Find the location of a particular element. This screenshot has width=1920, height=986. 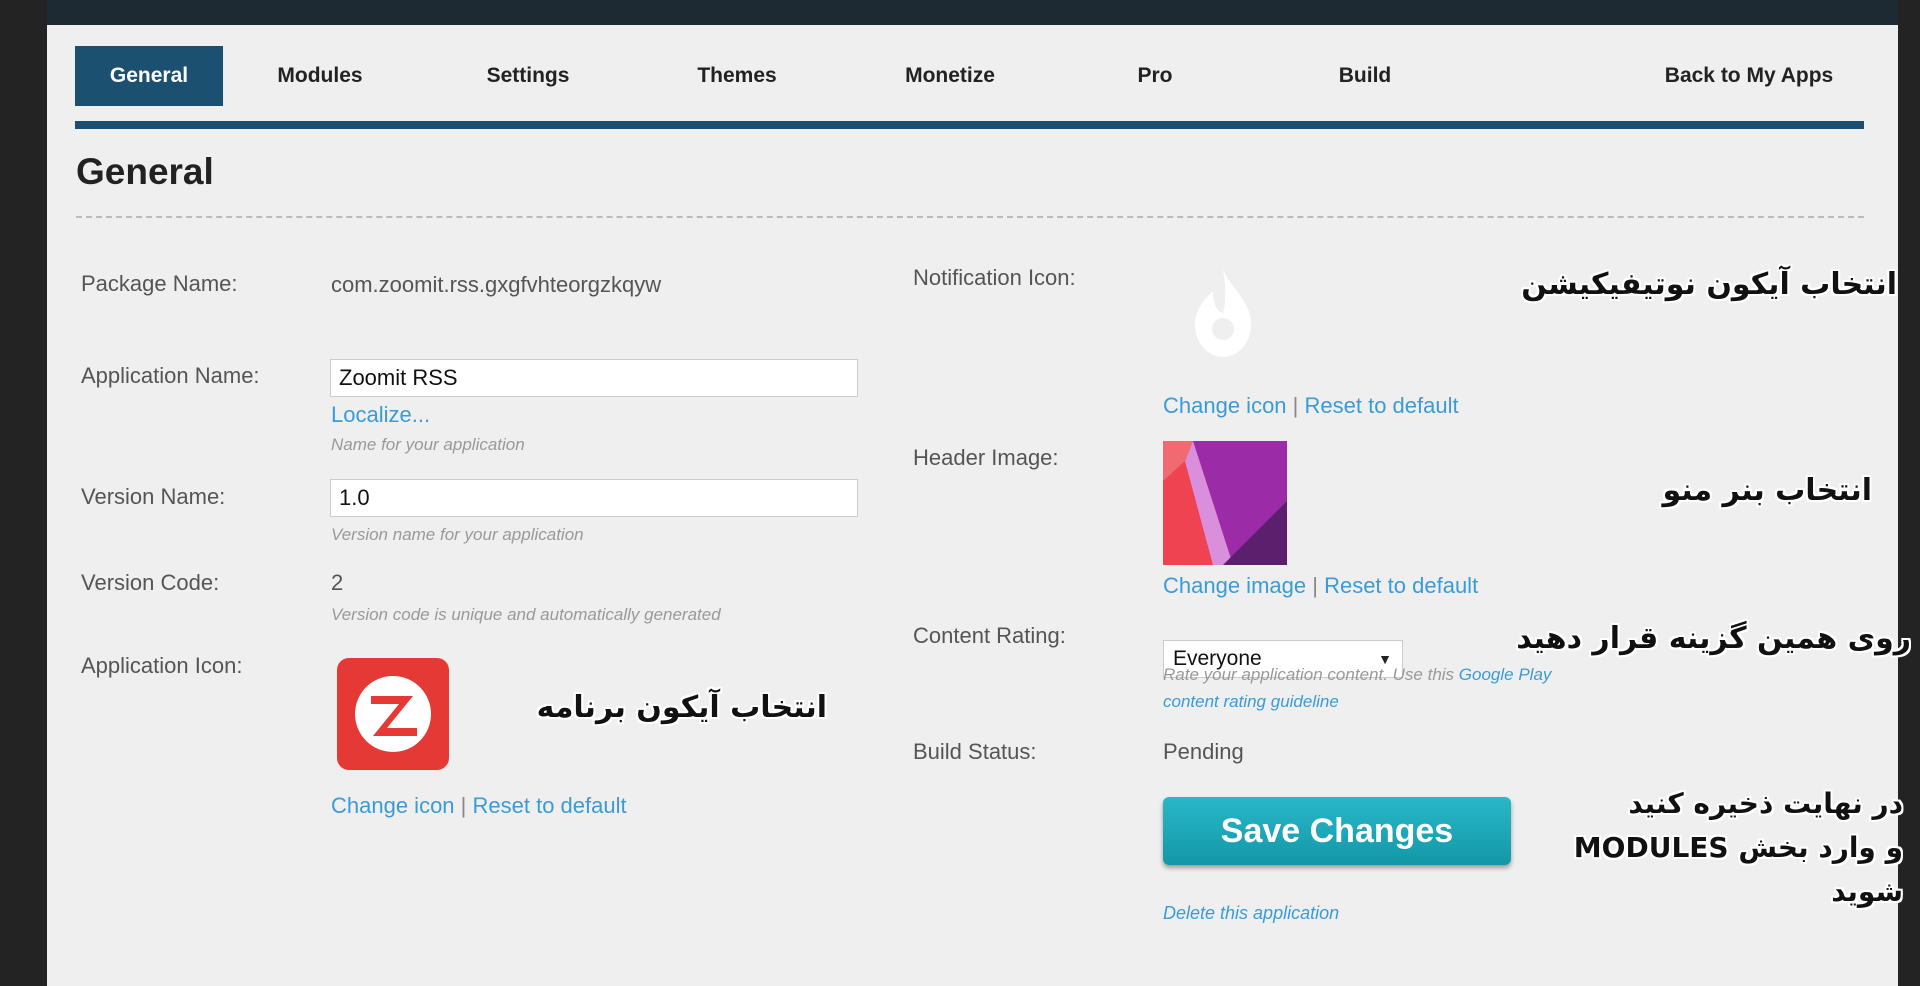

tab-general: General is located at coordinates (149, 76).